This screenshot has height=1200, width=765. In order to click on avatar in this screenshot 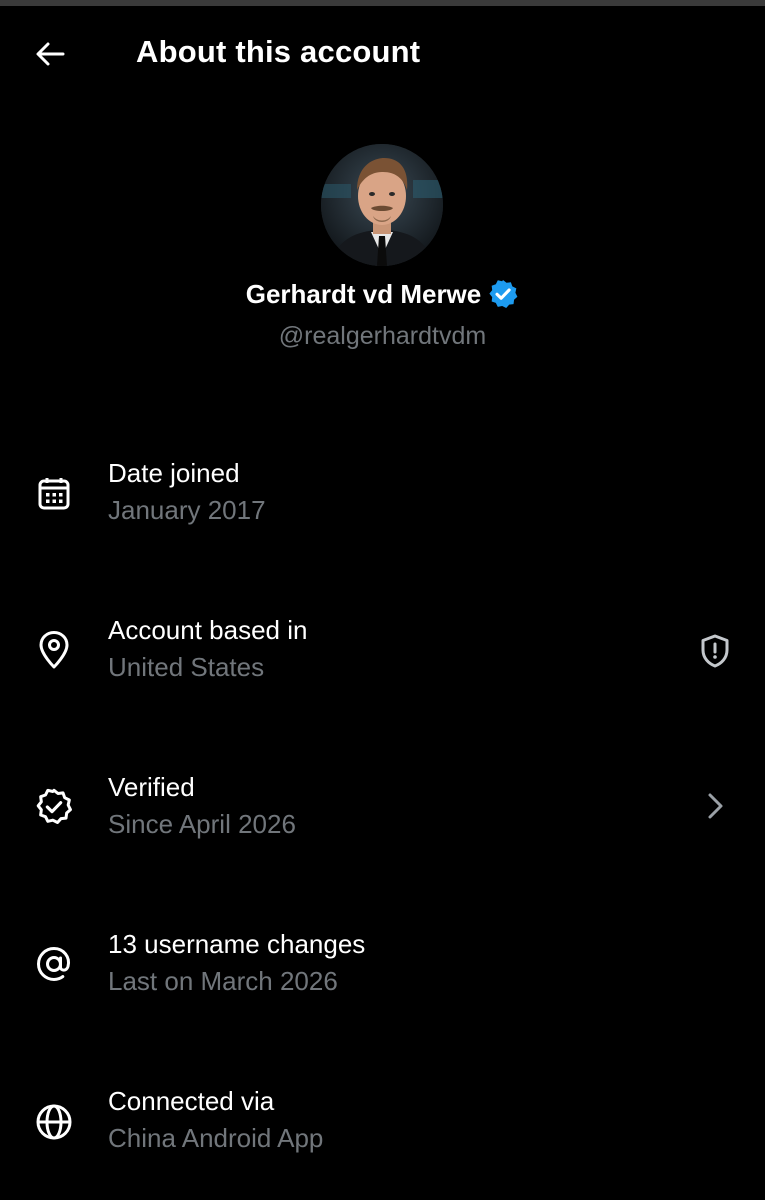, I will do `click(382, 205)`.